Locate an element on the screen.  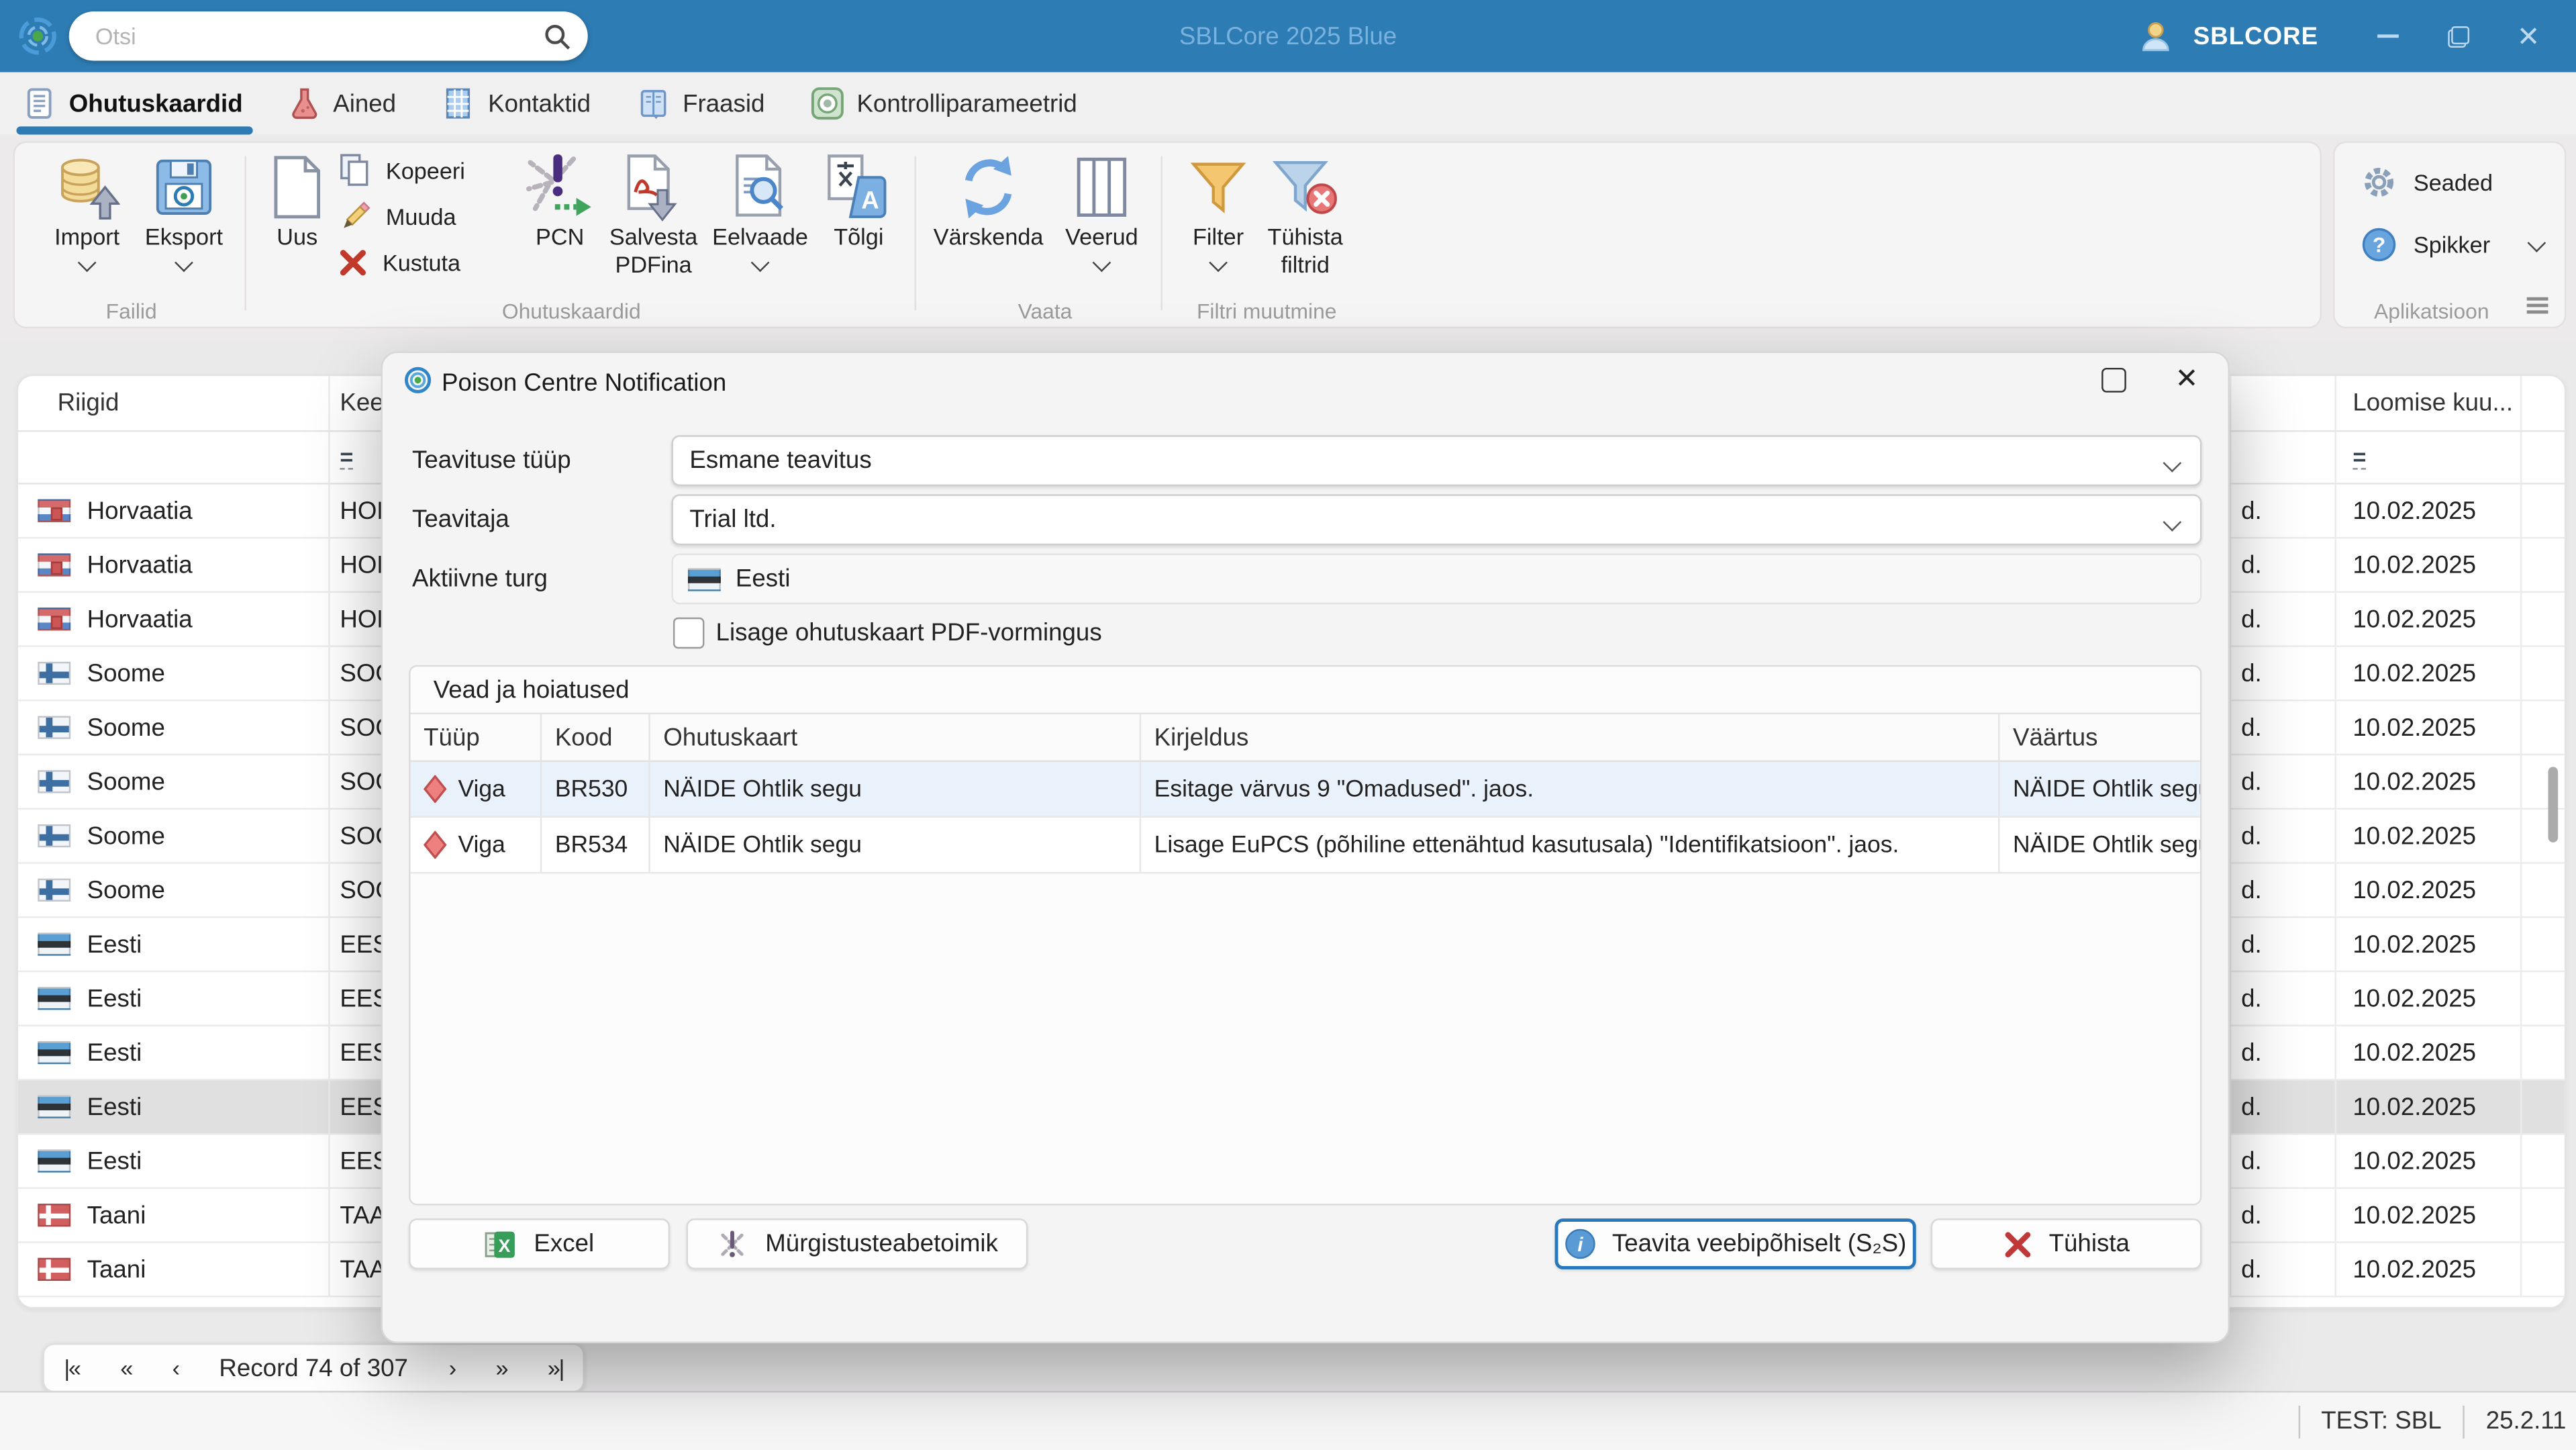
dialog-close-button: ✕ is located at coordinates (2187, 380).